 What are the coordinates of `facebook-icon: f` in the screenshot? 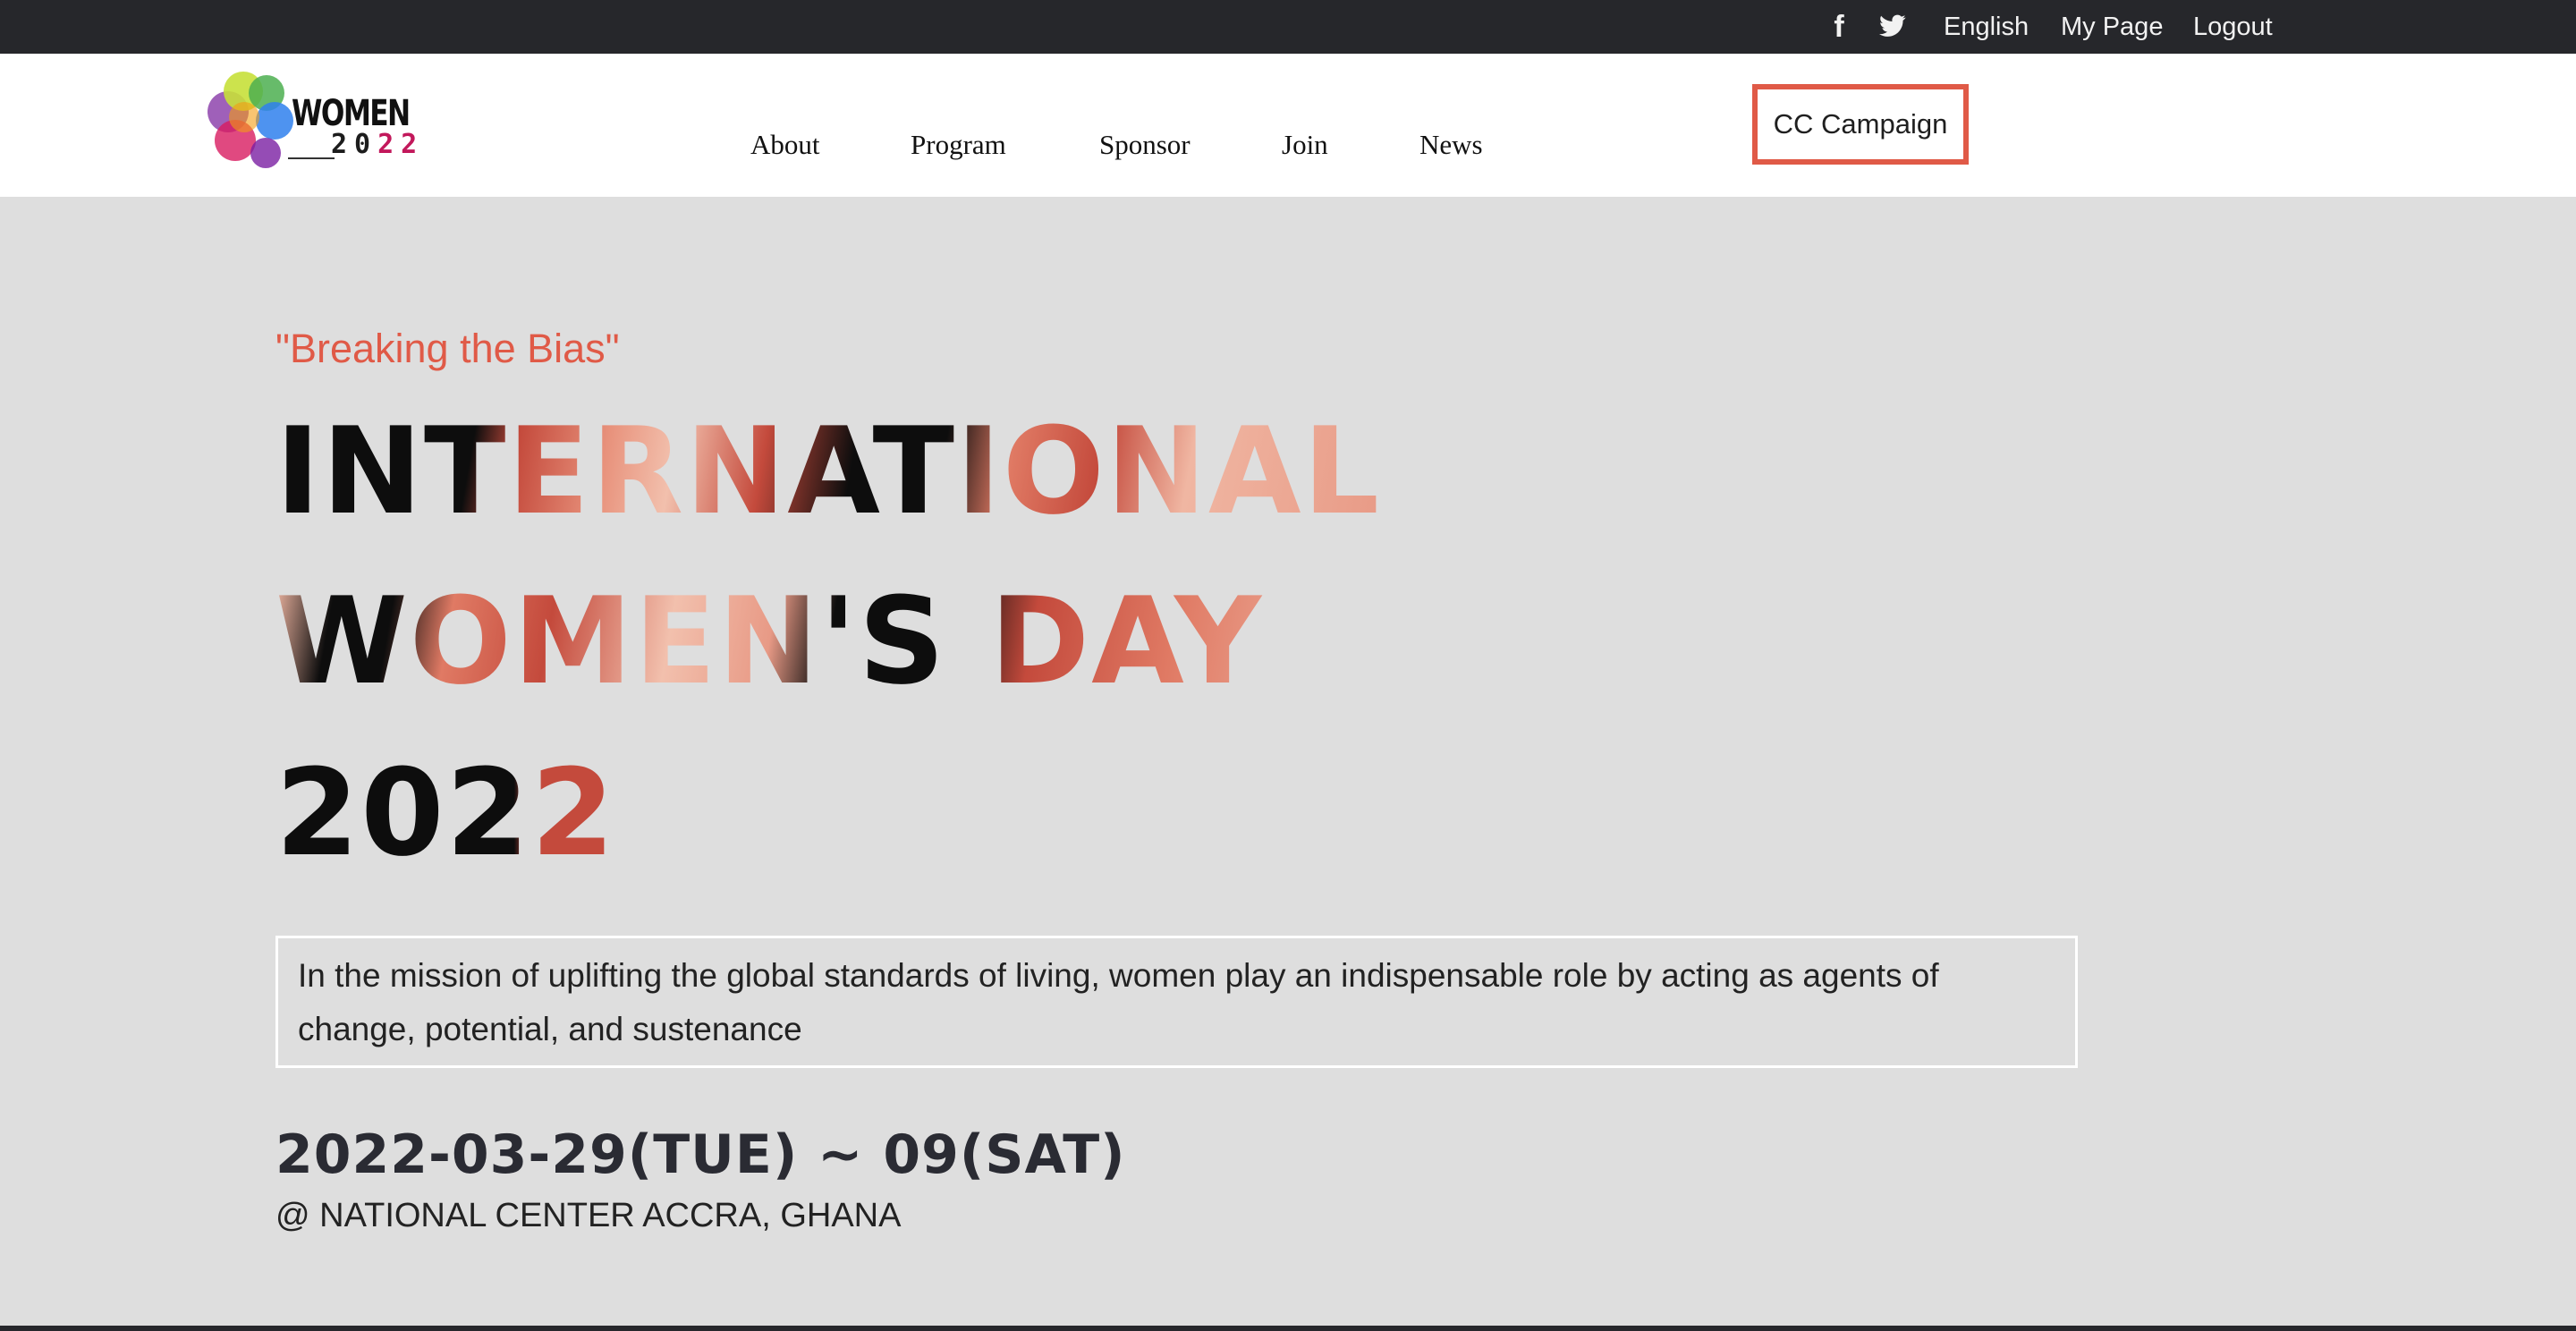 It's located at (1839, 27).